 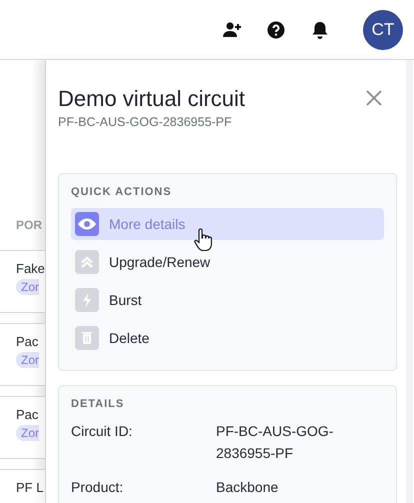 I want to click on panel-subtitle: PF-BC-AUS-GOG-2836955-PF, so click(x=145, y=122).